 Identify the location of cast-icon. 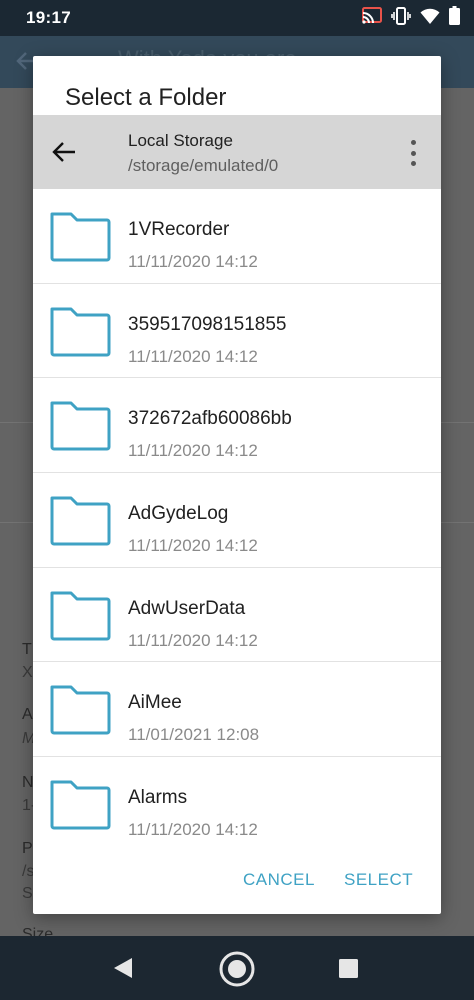
(372, 18).